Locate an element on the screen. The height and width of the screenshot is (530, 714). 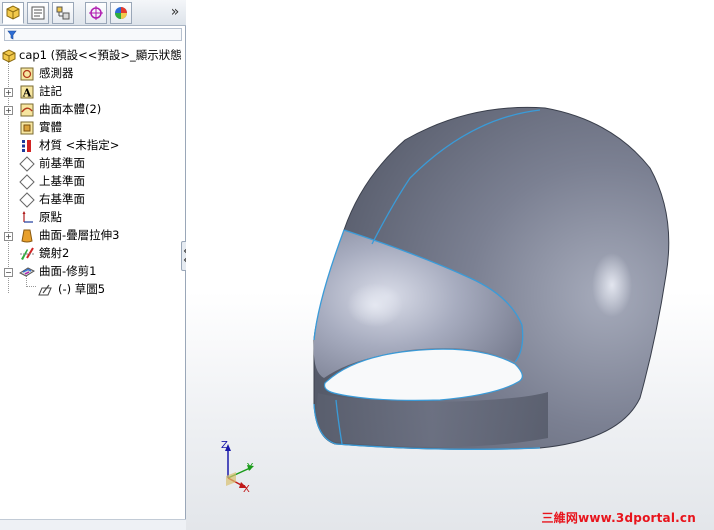
tree-item-sensors: 感測器 is located at coordinates (93, 73).